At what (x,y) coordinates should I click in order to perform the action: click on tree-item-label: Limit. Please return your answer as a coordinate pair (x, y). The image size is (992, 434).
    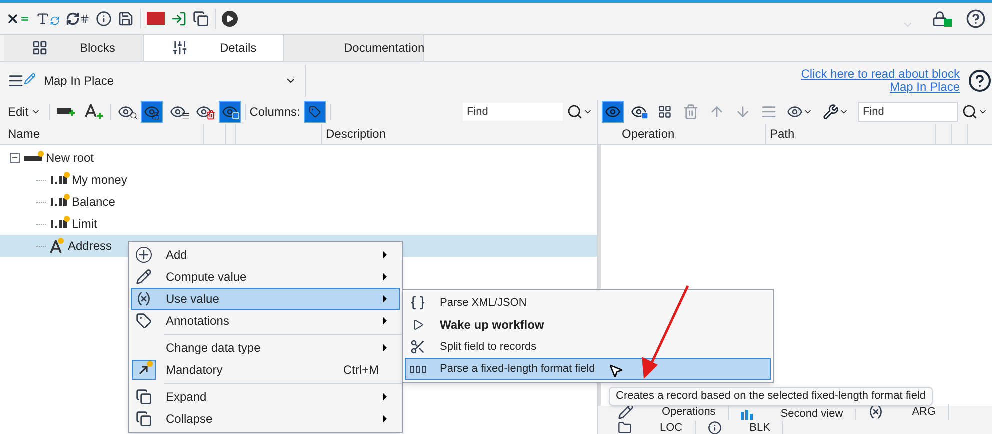
    Looking at the image, I should click on (85, 224).